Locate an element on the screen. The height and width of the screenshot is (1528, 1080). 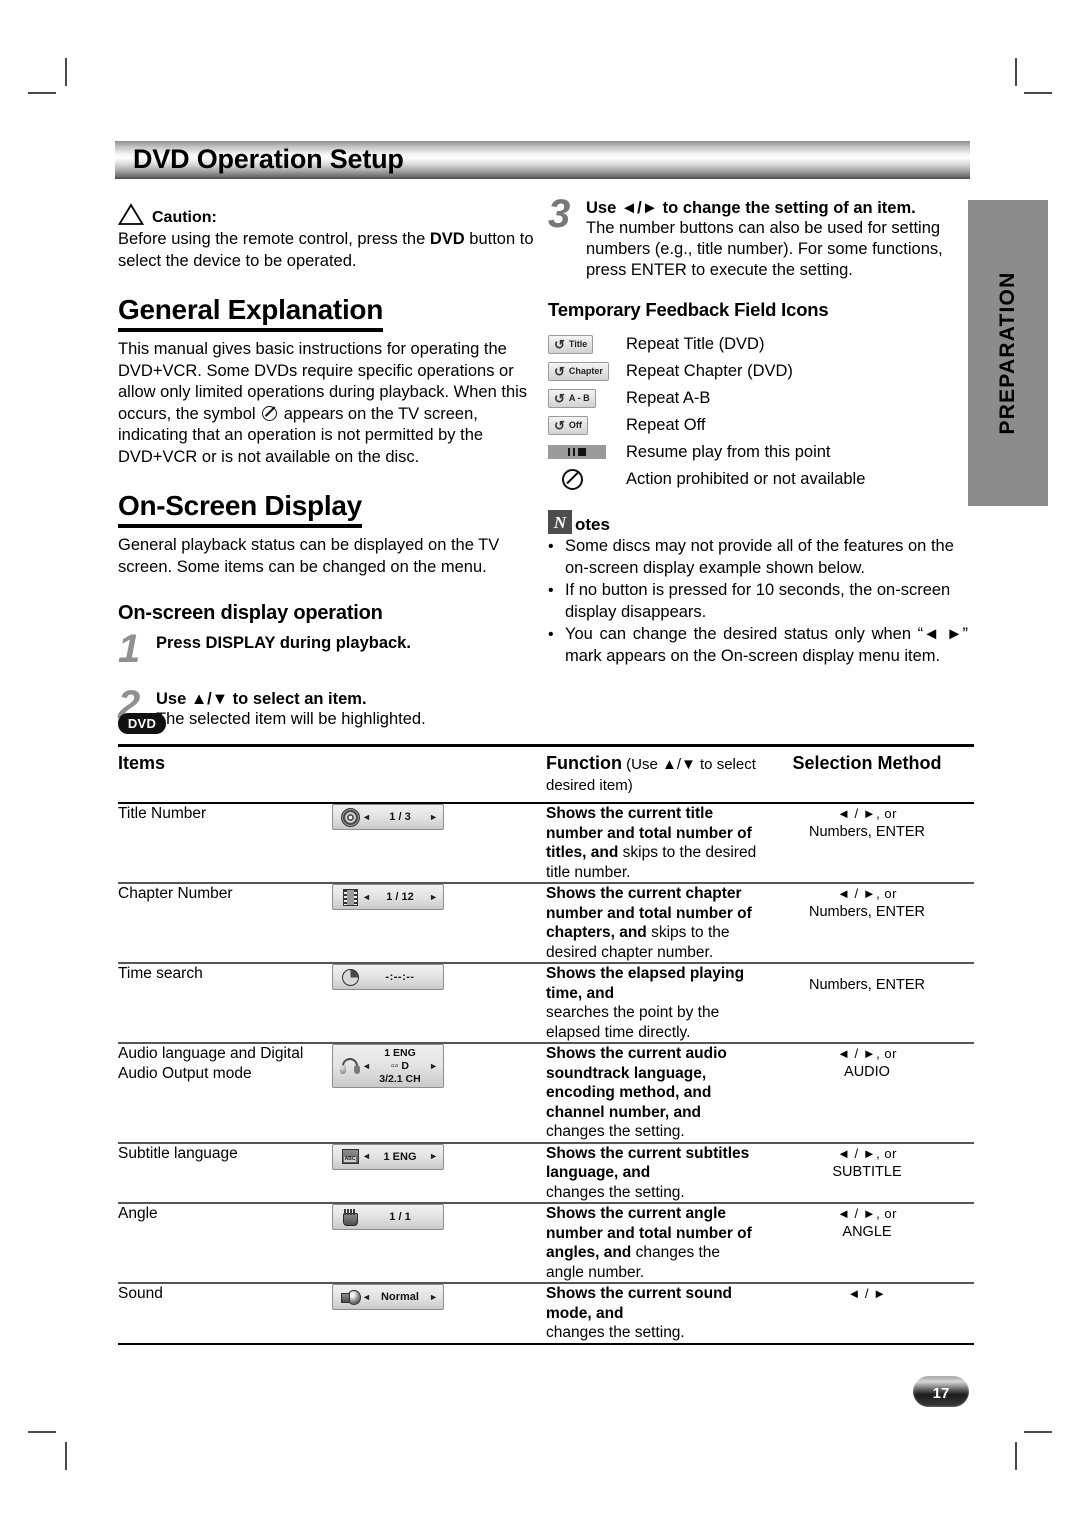
audio-language-value: 1 ENG is located at coordinates (400, 1052).